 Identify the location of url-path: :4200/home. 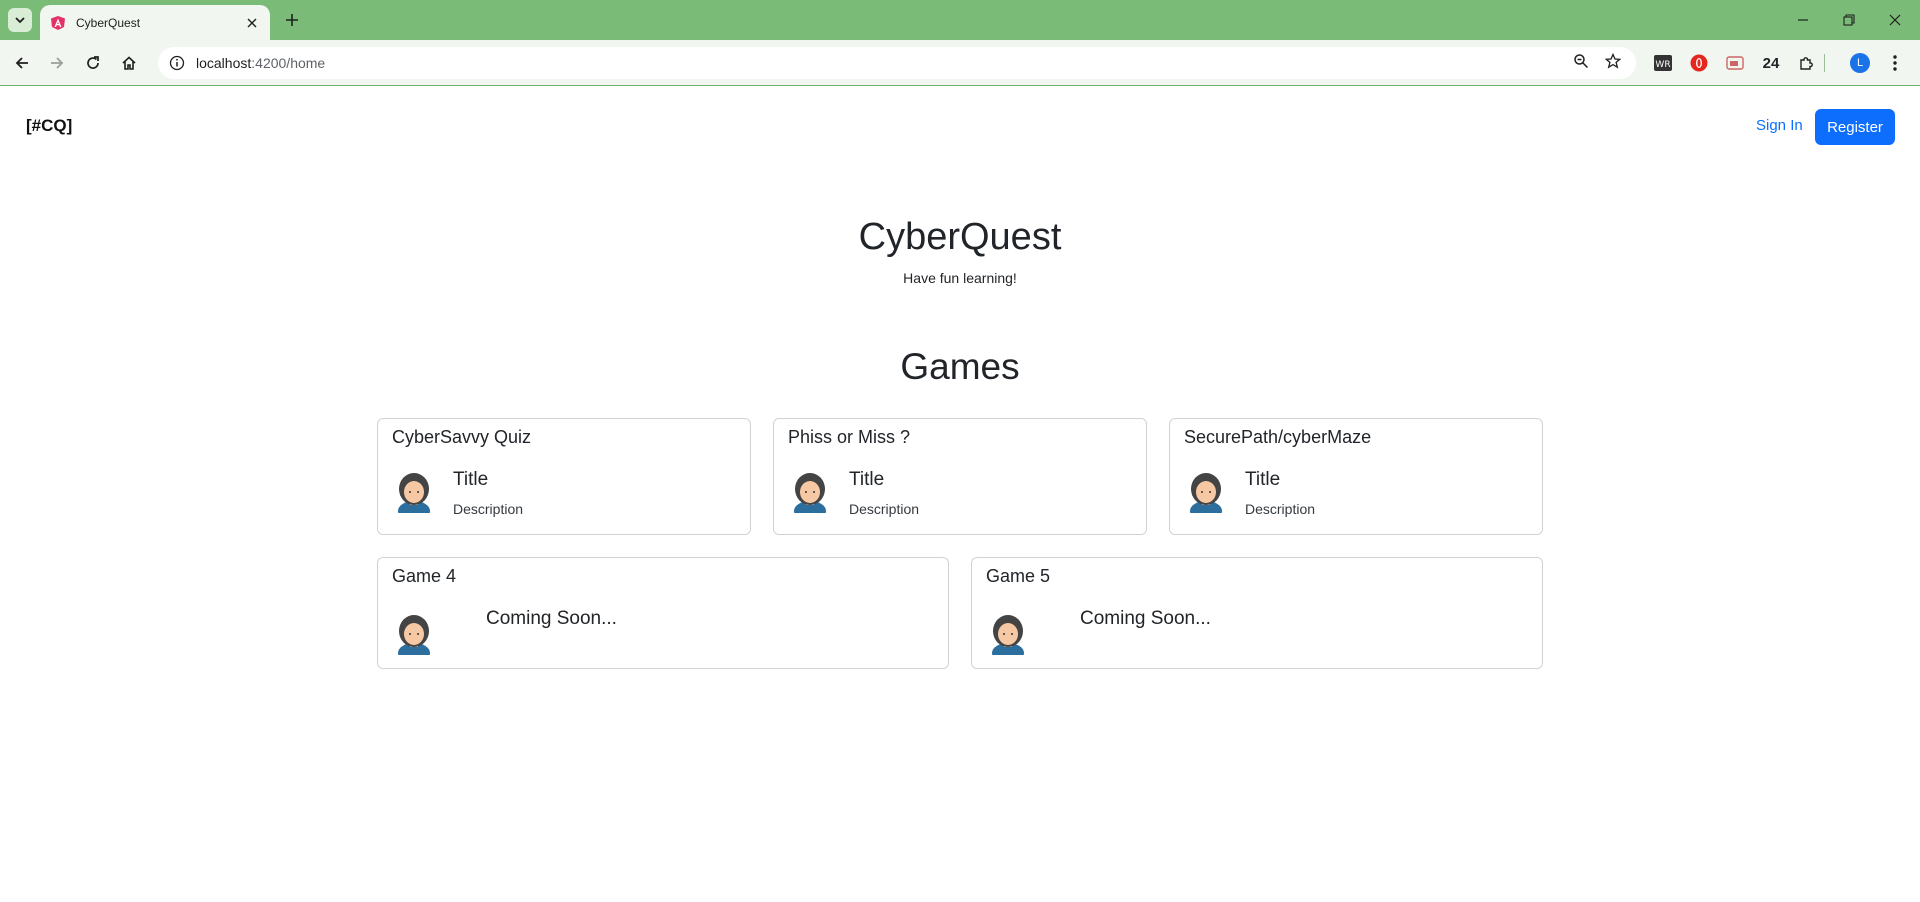
(288, 63).